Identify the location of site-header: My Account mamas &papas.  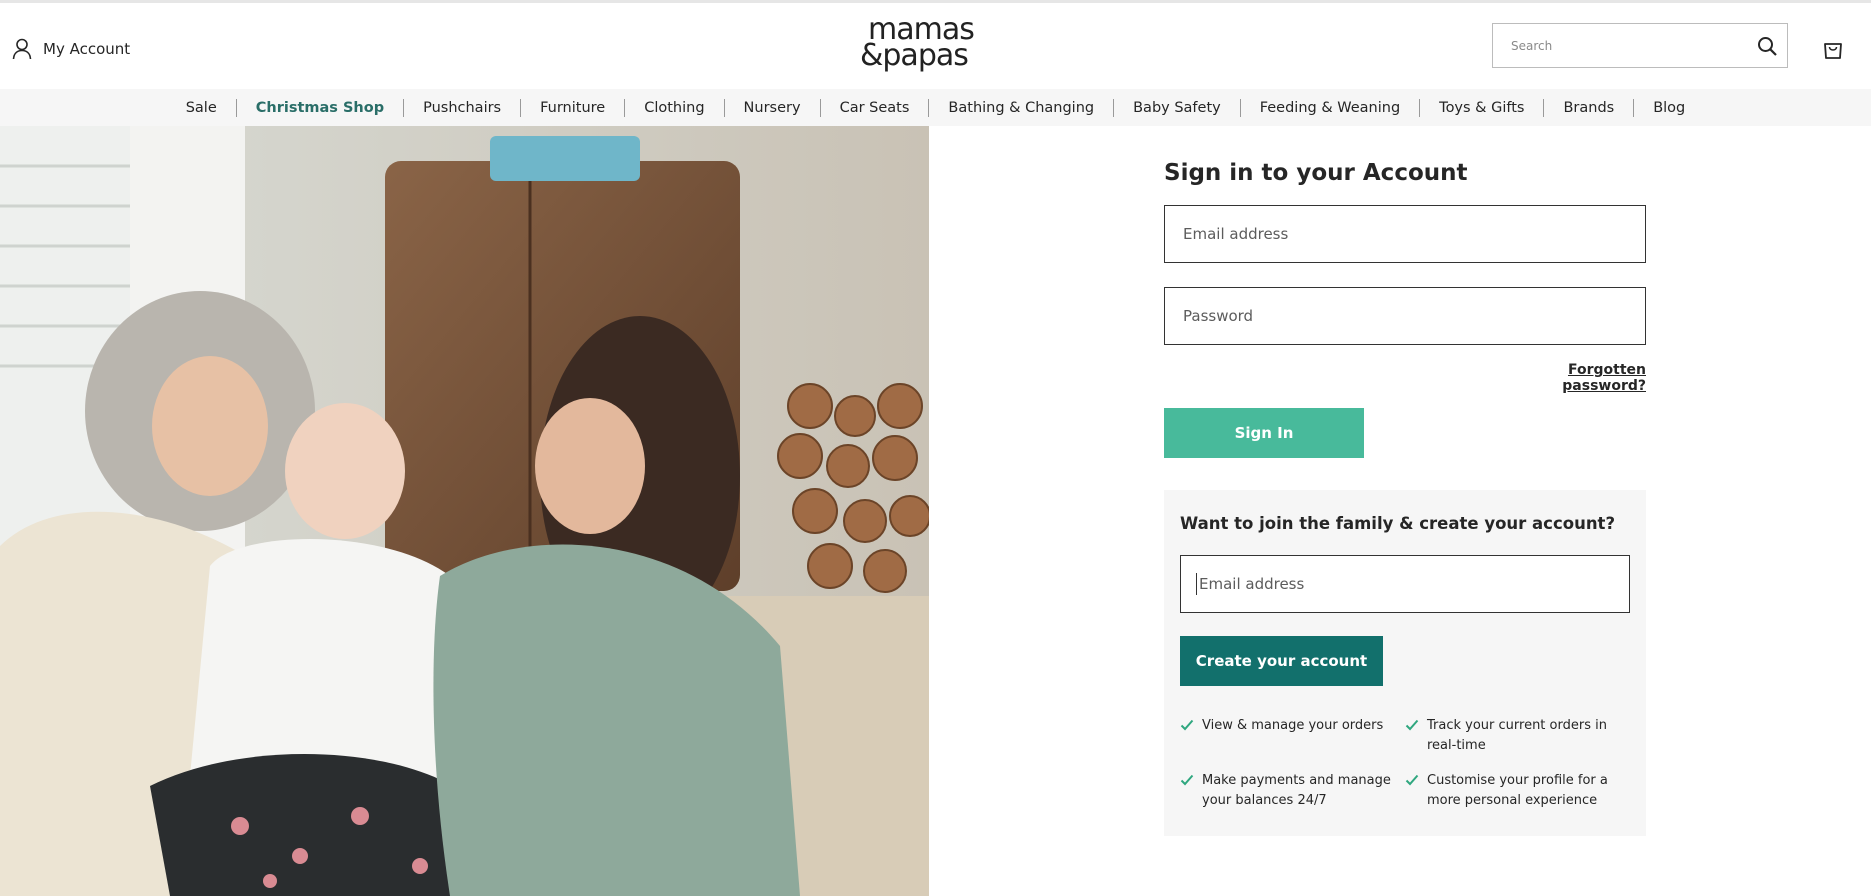
(935, 46).